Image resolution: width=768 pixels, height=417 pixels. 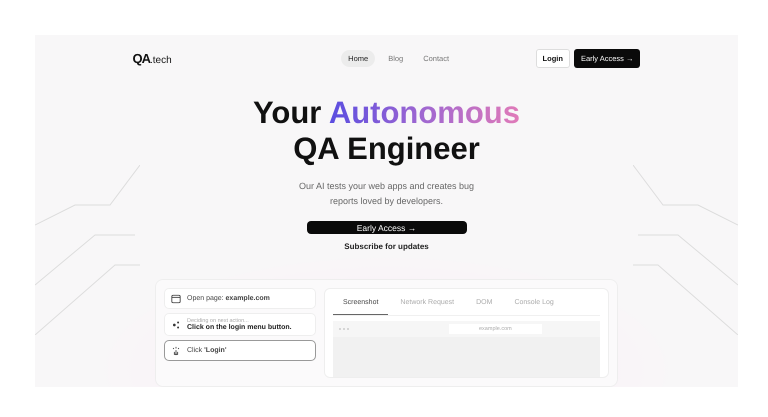 What do you see at coordinates (287, 112) in the screenshot?
I see `headline-text: Your` at bounding box center [287, 112].